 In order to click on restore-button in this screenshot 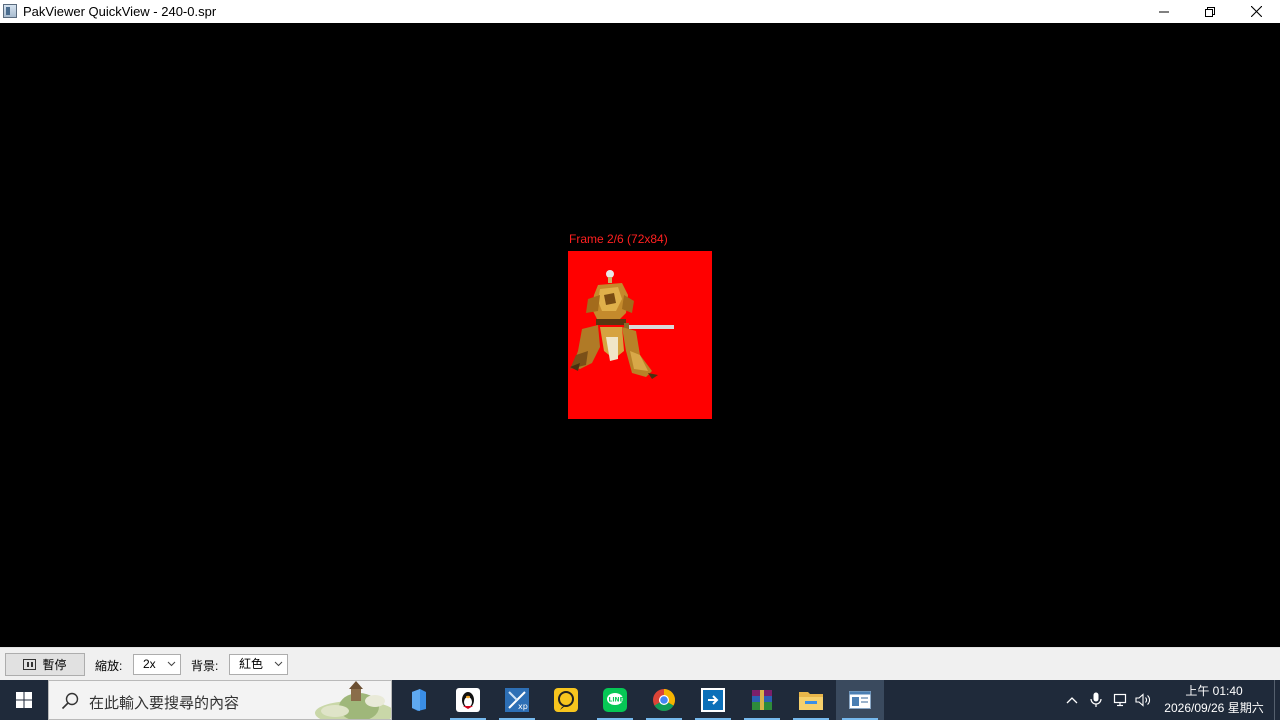, I will do `click(1210, 11)`.